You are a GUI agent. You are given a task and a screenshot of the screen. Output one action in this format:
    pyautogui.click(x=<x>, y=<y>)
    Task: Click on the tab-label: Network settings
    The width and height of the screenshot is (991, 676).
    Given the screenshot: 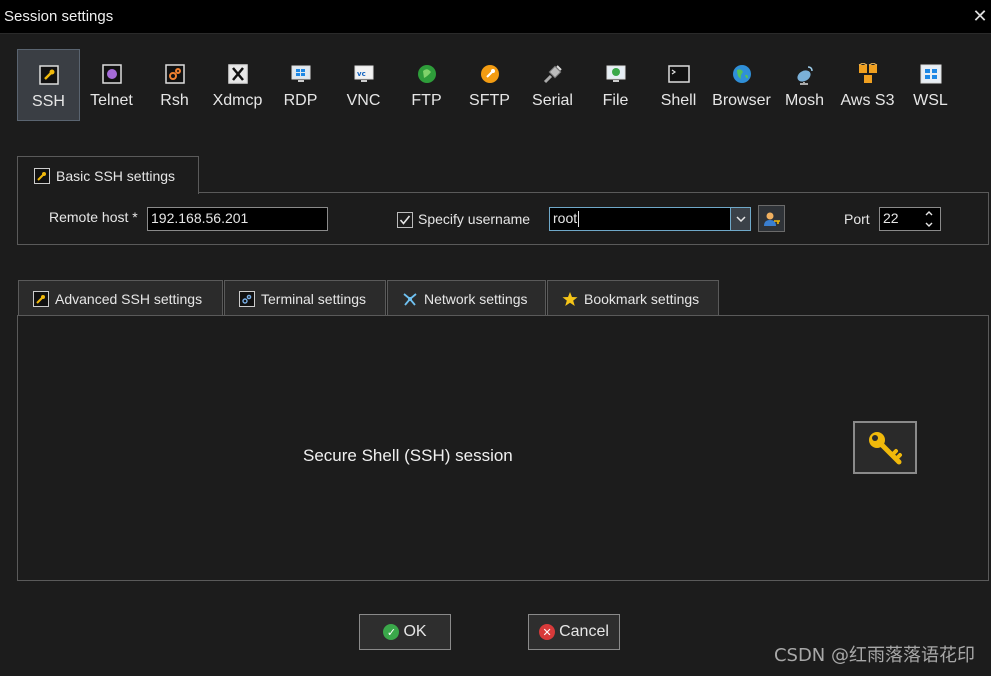 What is the action you would take?
    pyautogui.click(x=476, y=298)
    